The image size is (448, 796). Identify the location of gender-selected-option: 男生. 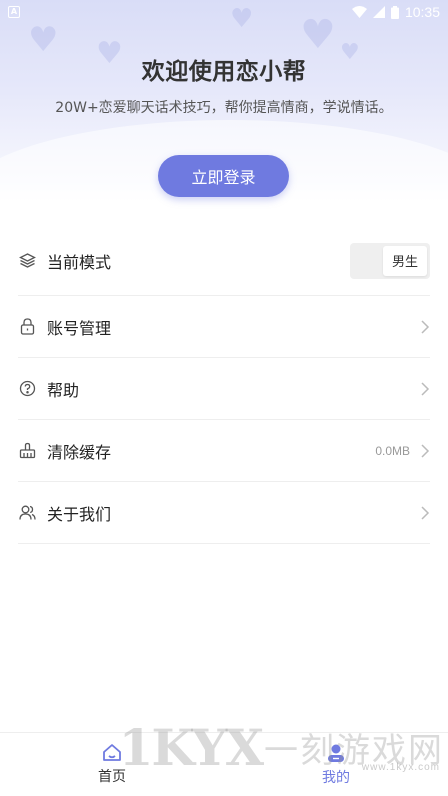
(405, 260).